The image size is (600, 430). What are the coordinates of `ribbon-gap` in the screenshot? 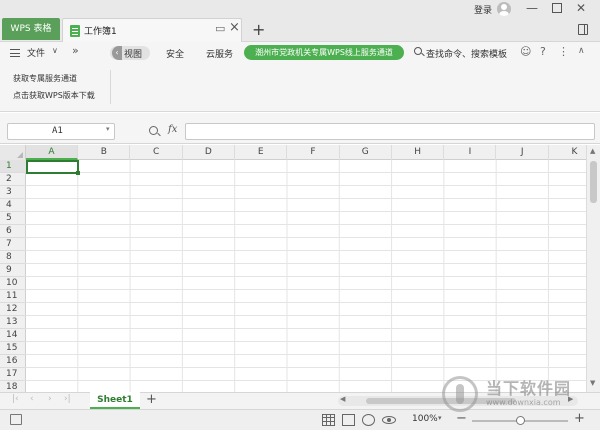 It's located at (300, 116).